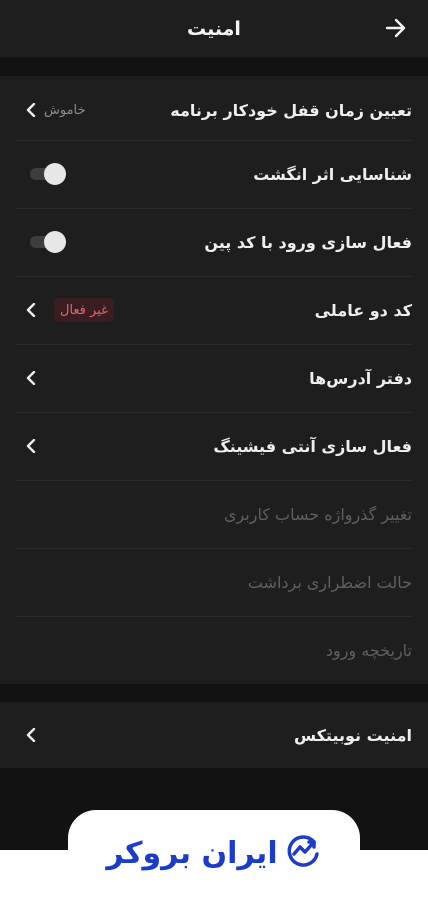 The height and width of the screenshot is (900, 428). I want to click on anti-phishing-row: فعال سازی آنتی فیشینگ, so click(214, 446).